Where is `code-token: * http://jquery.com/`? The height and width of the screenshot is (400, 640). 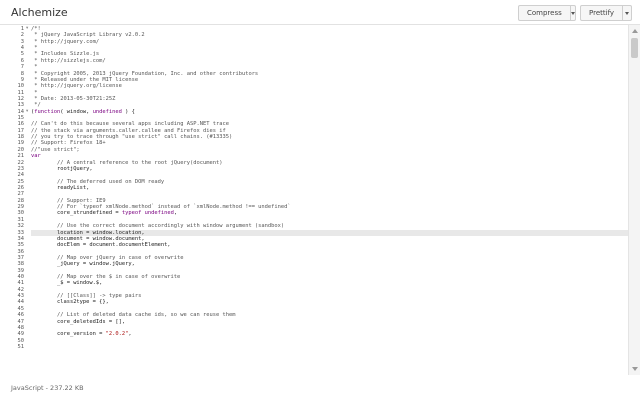
code-token: * http://jquery.com/ is located at coordinates (65, 41).